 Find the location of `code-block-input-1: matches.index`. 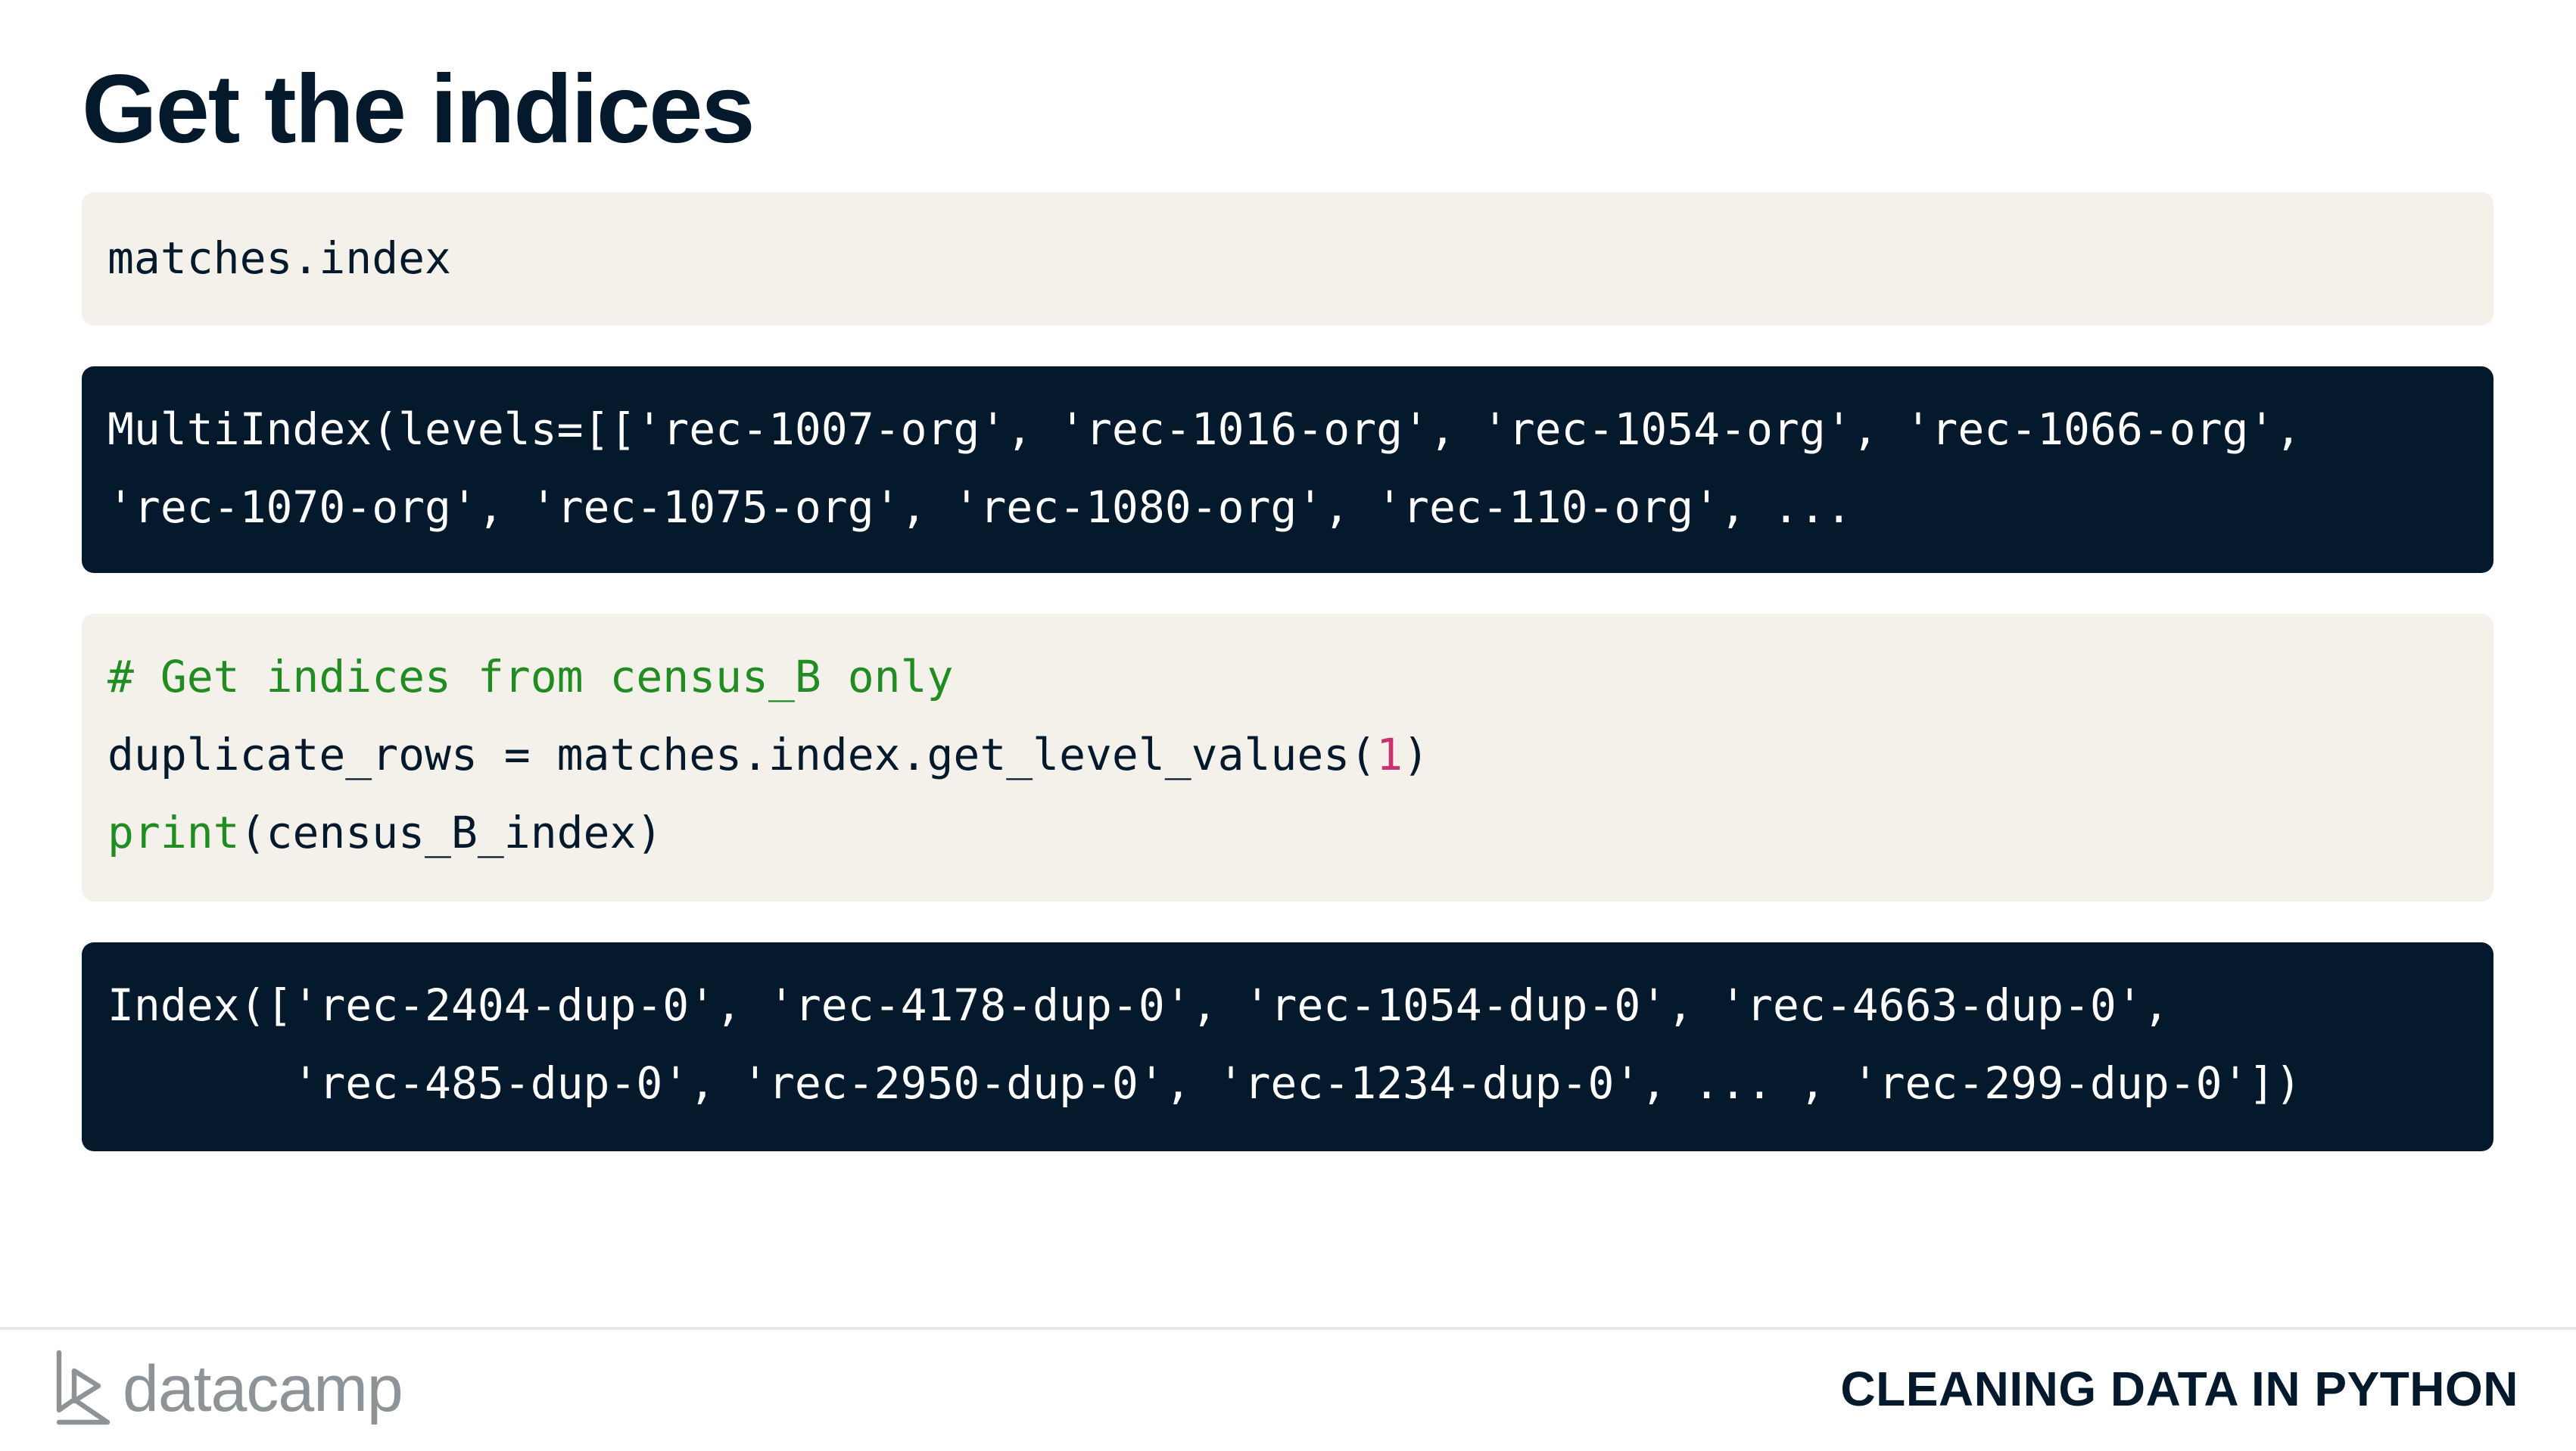

code-block-input-1: matches.index is located at coordinates (1287, 258).